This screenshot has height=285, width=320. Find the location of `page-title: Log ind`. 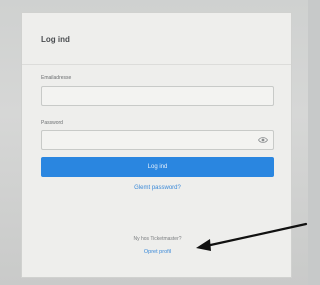

page-title: Log ind is located at coordinates (55, 39).